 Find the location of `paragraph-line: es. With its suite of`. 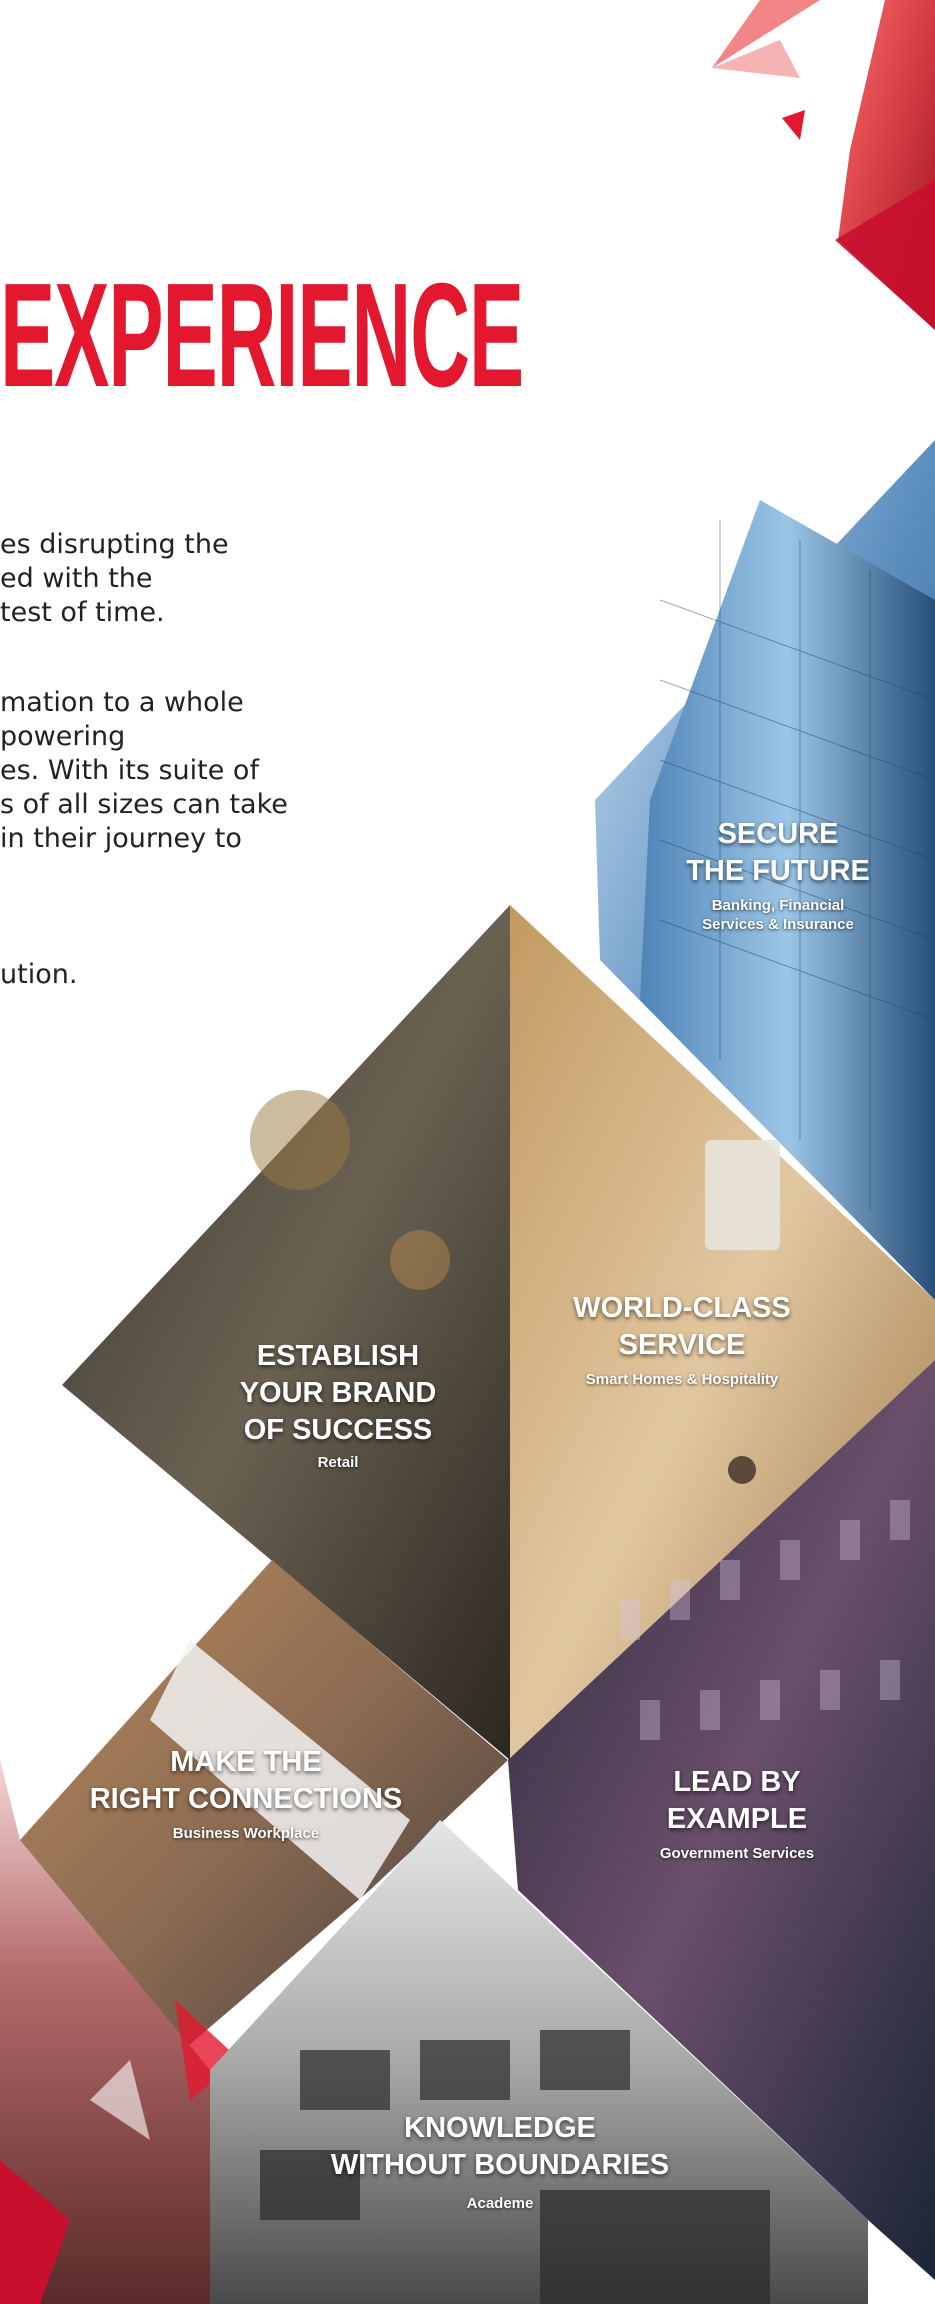

paragraph-line: es. With its suite of is located at coordinates (129, 770).